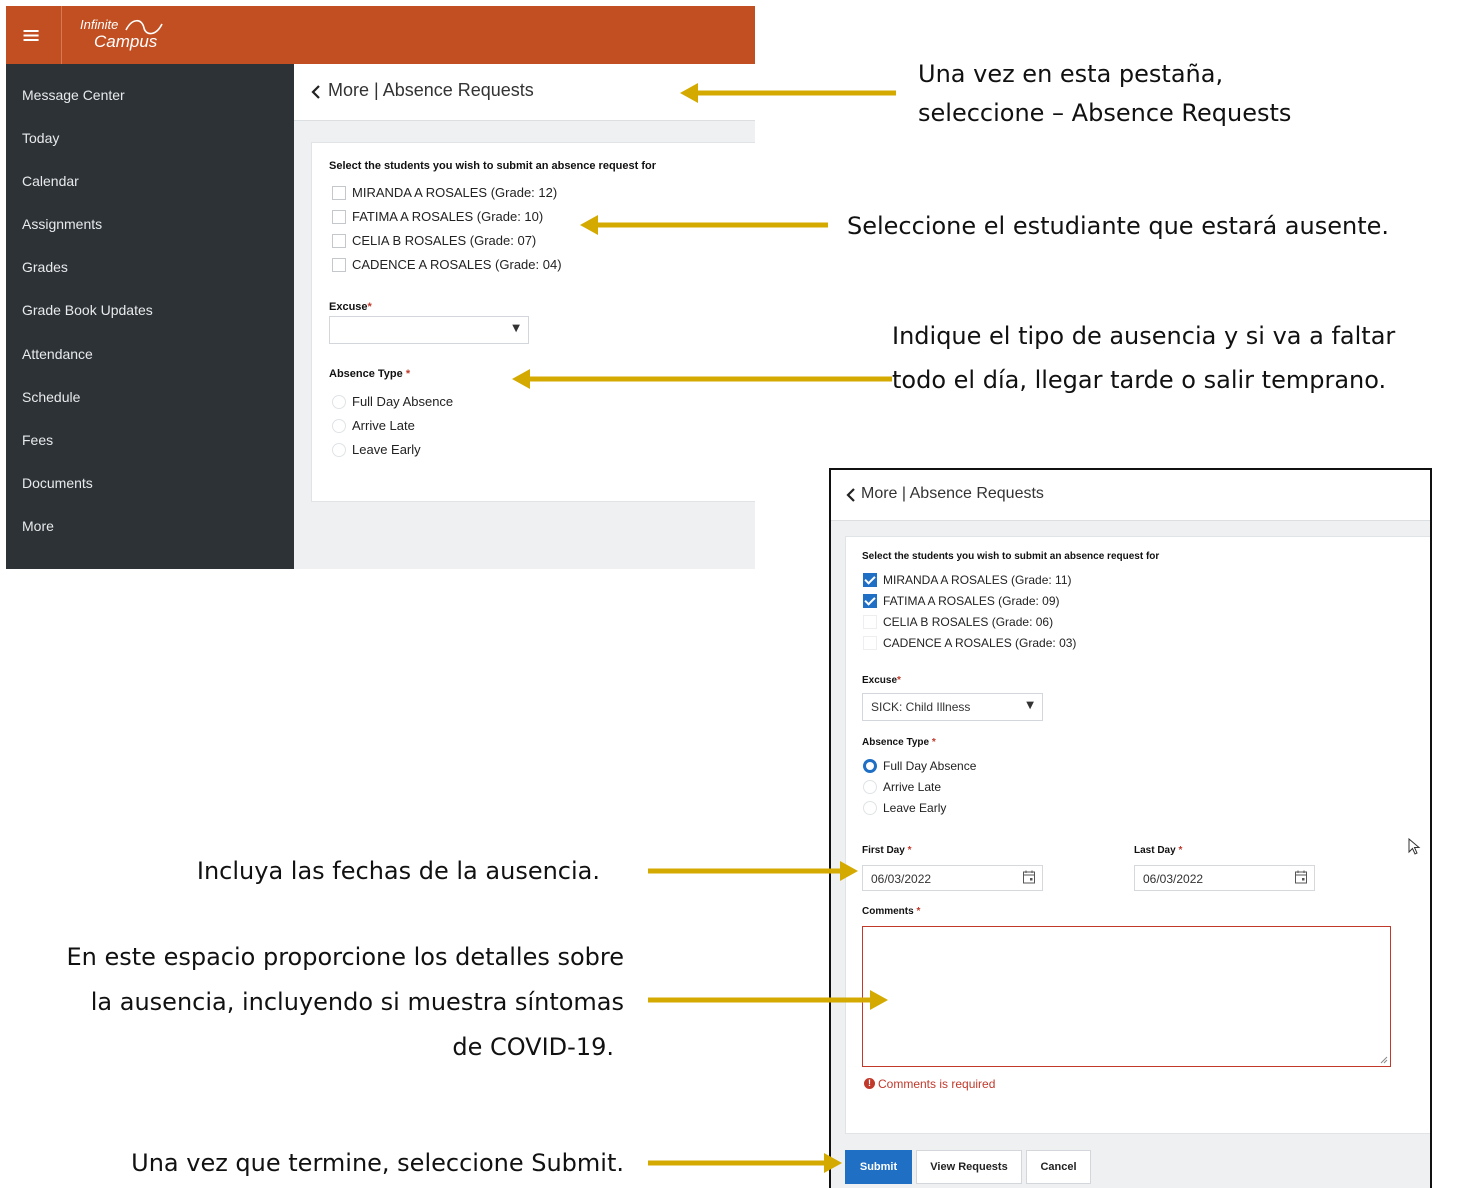  What do you see at coordinates (788, 93) in the screenshot?
I see `arrow-to-header` at bounding box center [788, 93].